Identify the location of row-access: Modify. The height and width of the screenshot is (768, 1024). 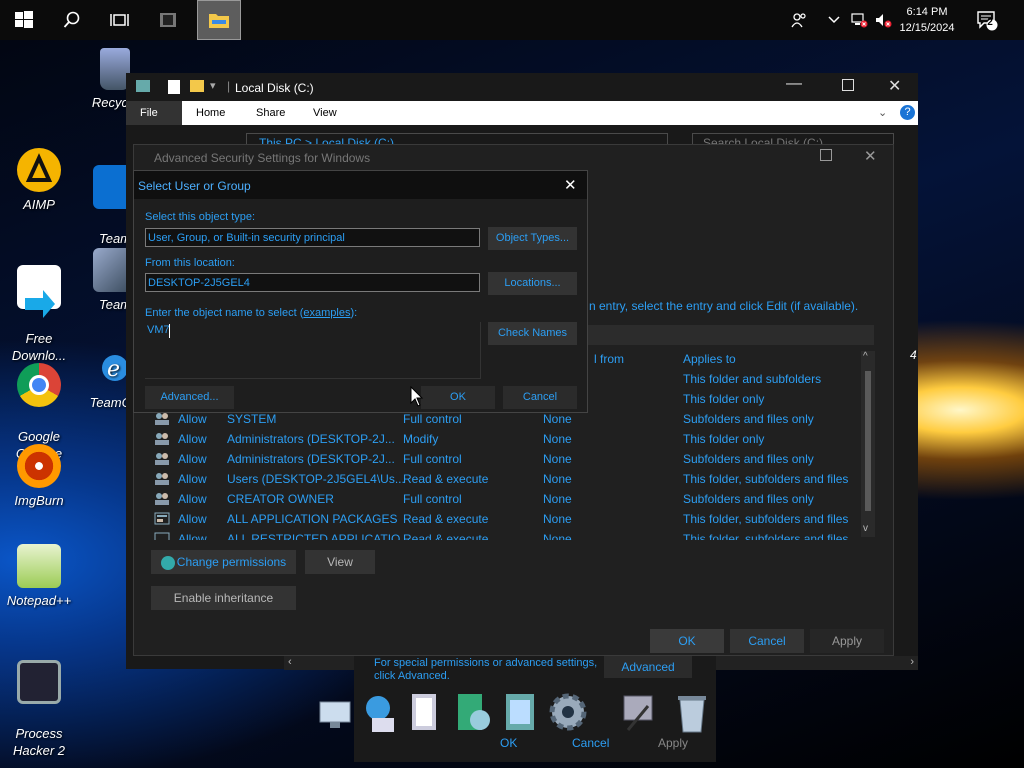
(421, 439).